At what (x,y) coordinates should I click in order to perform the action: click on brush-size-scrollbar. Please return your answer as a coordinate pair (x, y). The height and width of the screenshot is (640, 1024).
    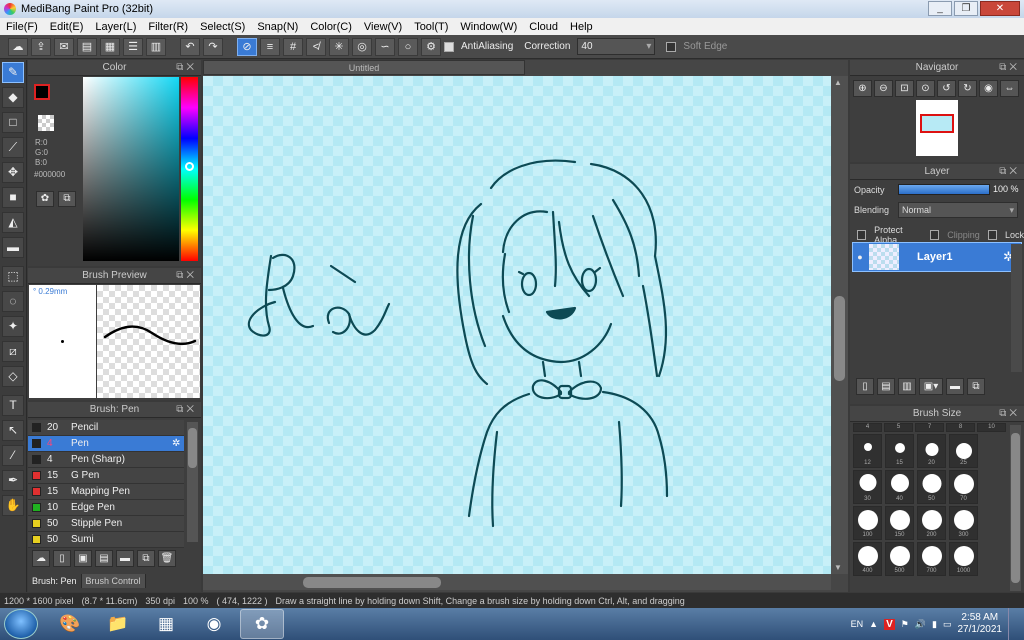
    Looking at the image, I should click on (1015, 508).